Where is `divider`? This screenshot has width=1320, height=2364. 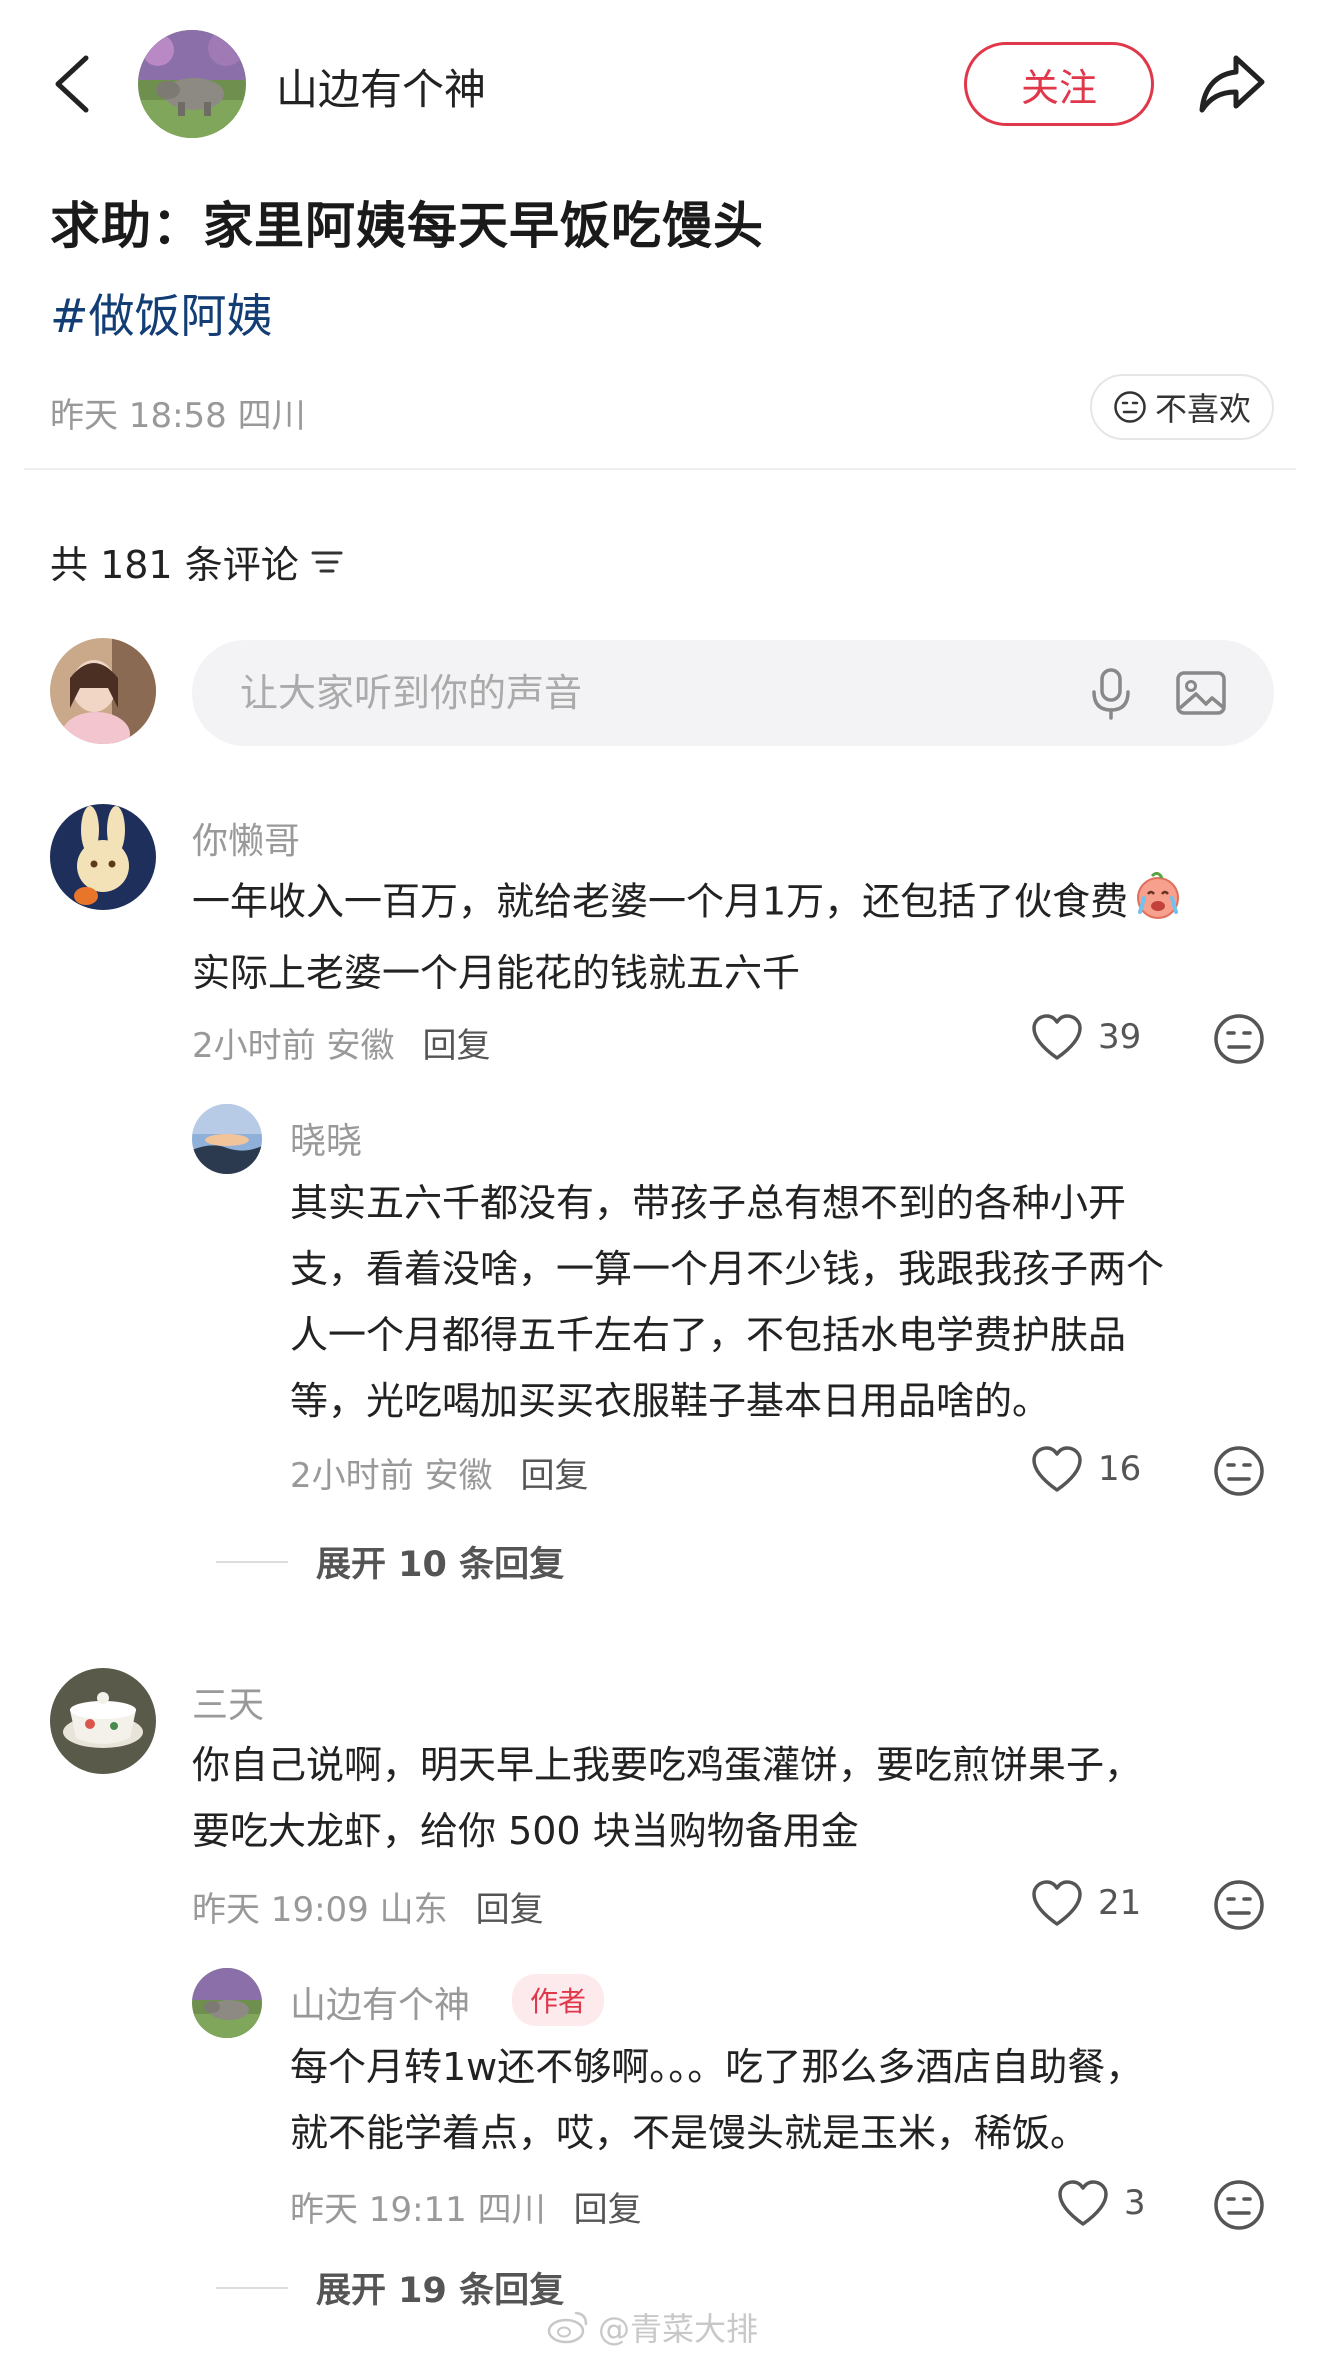
divider is located at coordinates (660, 469).